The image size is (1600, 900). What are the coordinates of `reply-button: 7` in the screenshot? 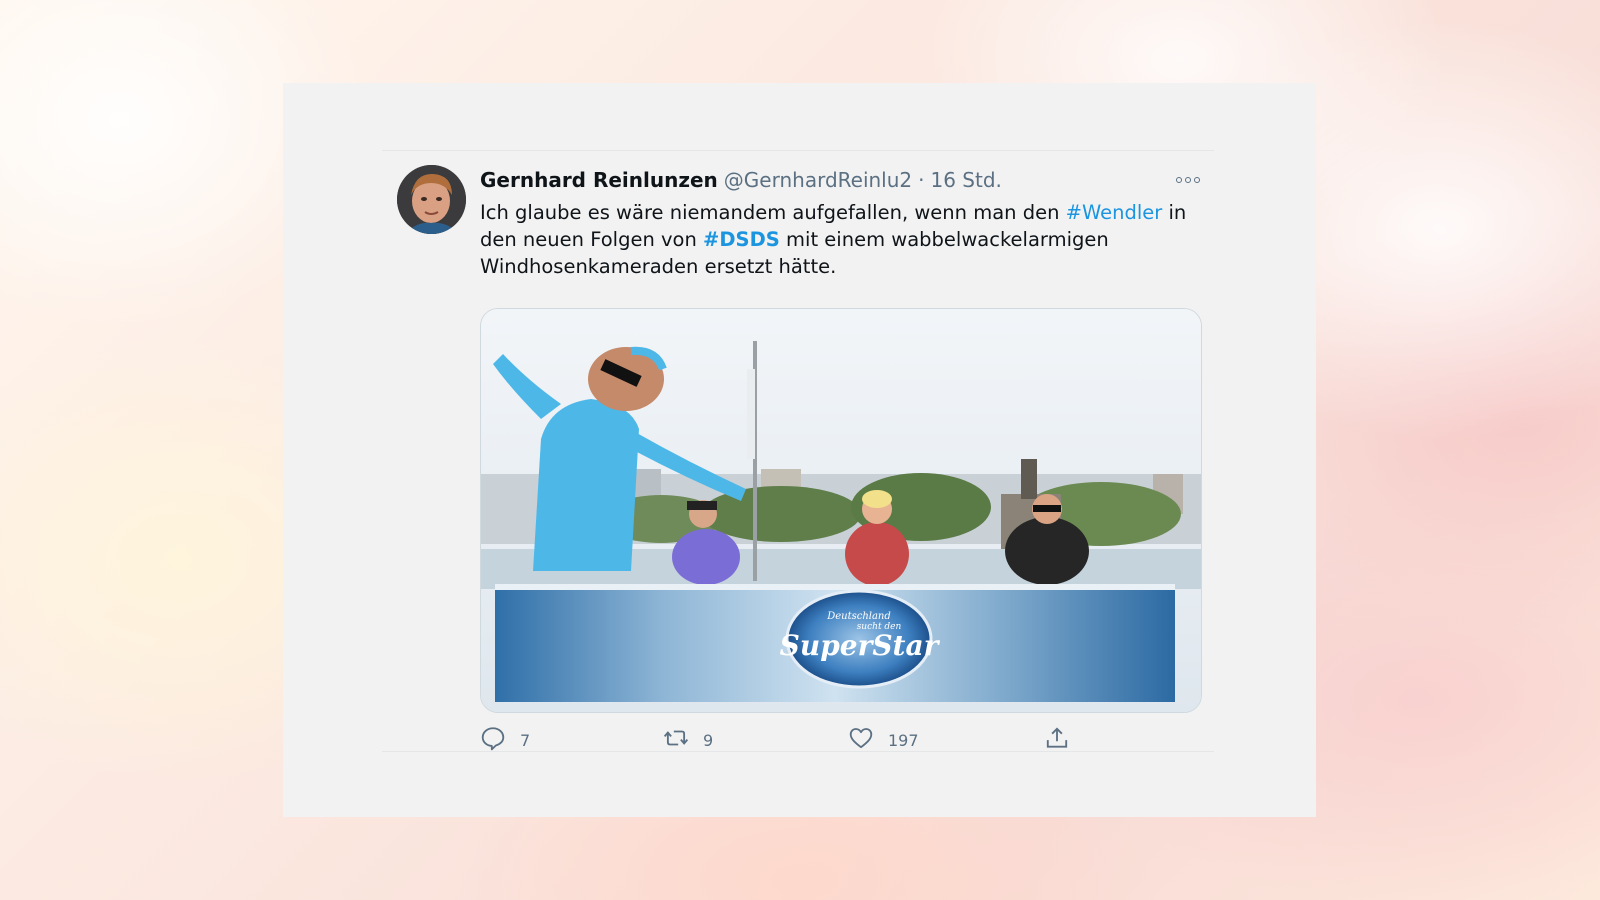 It's located at (505, 738).